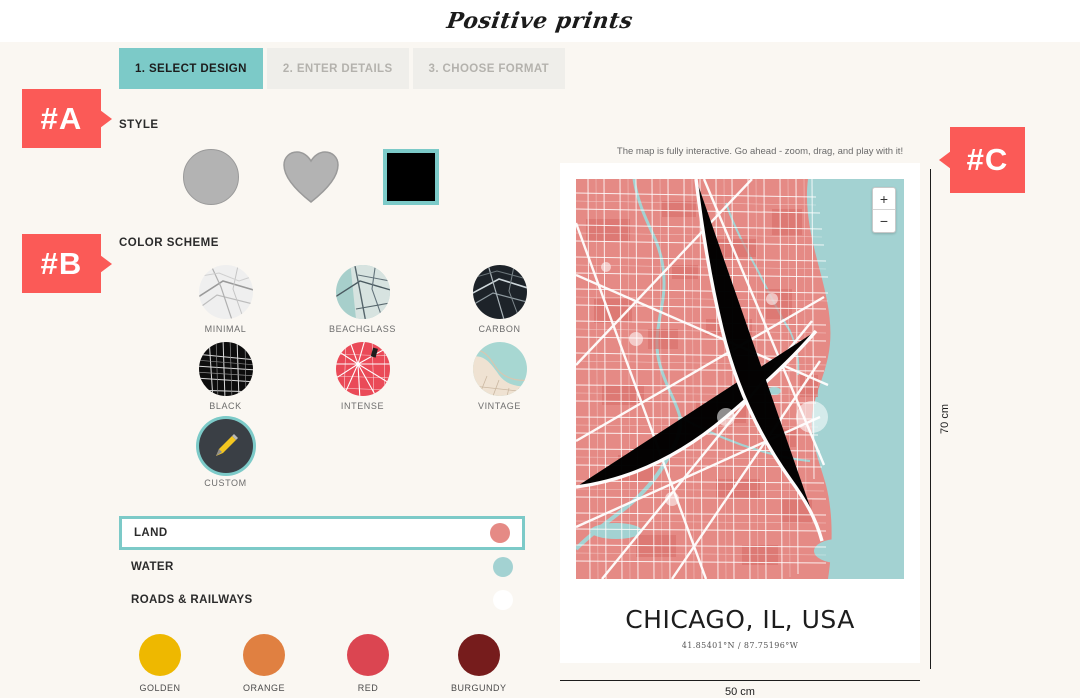 The width and height of the screenshot is (1080, 698). I want to click on brand-logo: Positive prints, so click(540, 21).